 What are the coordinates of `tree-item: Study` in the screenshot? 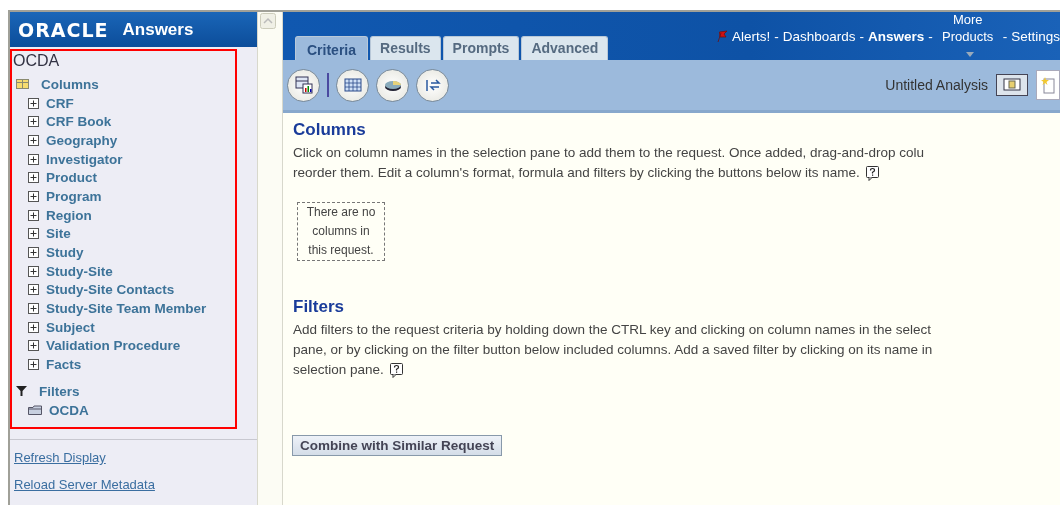 It's located at (65, 253).